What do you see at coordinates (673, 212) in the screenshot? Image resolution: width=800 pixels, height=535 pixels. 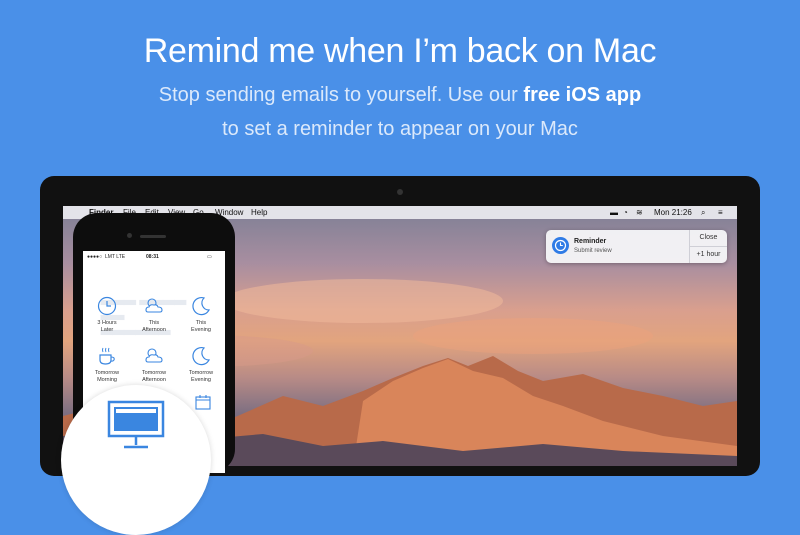 I see `menu-clock: Mon 21:26` at bounding box center [673, 212].